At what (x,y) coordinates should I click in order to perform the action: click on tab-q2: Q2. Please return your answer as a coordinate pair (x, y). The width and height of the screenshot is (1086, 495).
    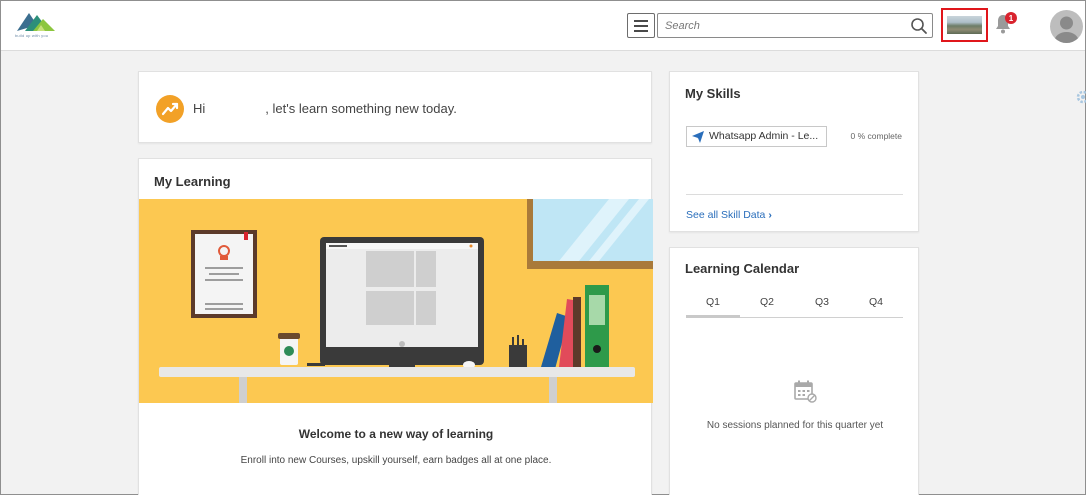
    Looking at the image, I should click on (767, 307).